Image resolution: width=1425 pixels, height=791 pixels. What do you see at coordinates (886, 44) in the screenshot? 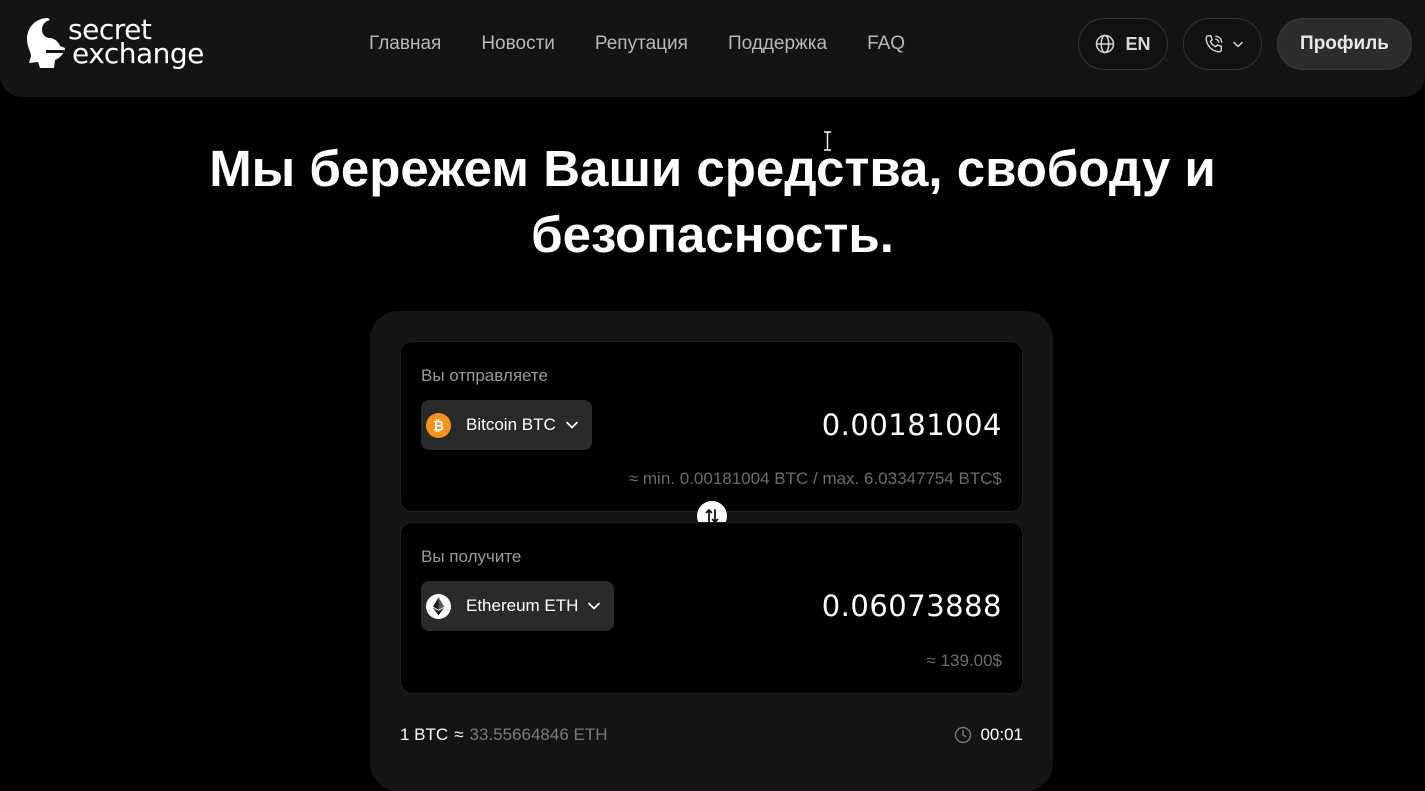
I see `nav-item-faq: FAQ` at bounding box center [886, 44].